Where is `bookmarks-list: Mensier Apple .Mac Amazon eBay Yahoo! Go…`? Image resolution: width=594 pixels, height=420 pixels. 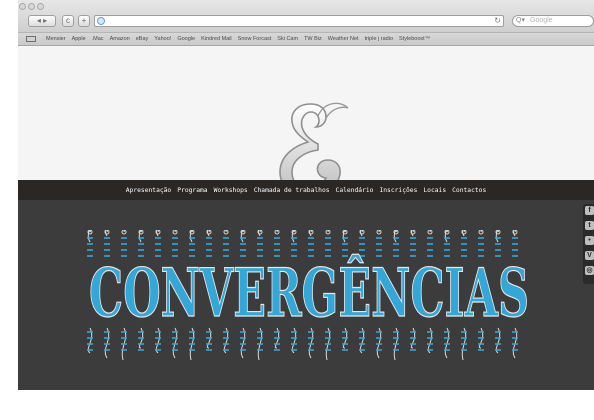 bookmarks-list: Mensier Apple .Mac Amazon eBay Yahoo! Go… is located at coordinates (238, 39).